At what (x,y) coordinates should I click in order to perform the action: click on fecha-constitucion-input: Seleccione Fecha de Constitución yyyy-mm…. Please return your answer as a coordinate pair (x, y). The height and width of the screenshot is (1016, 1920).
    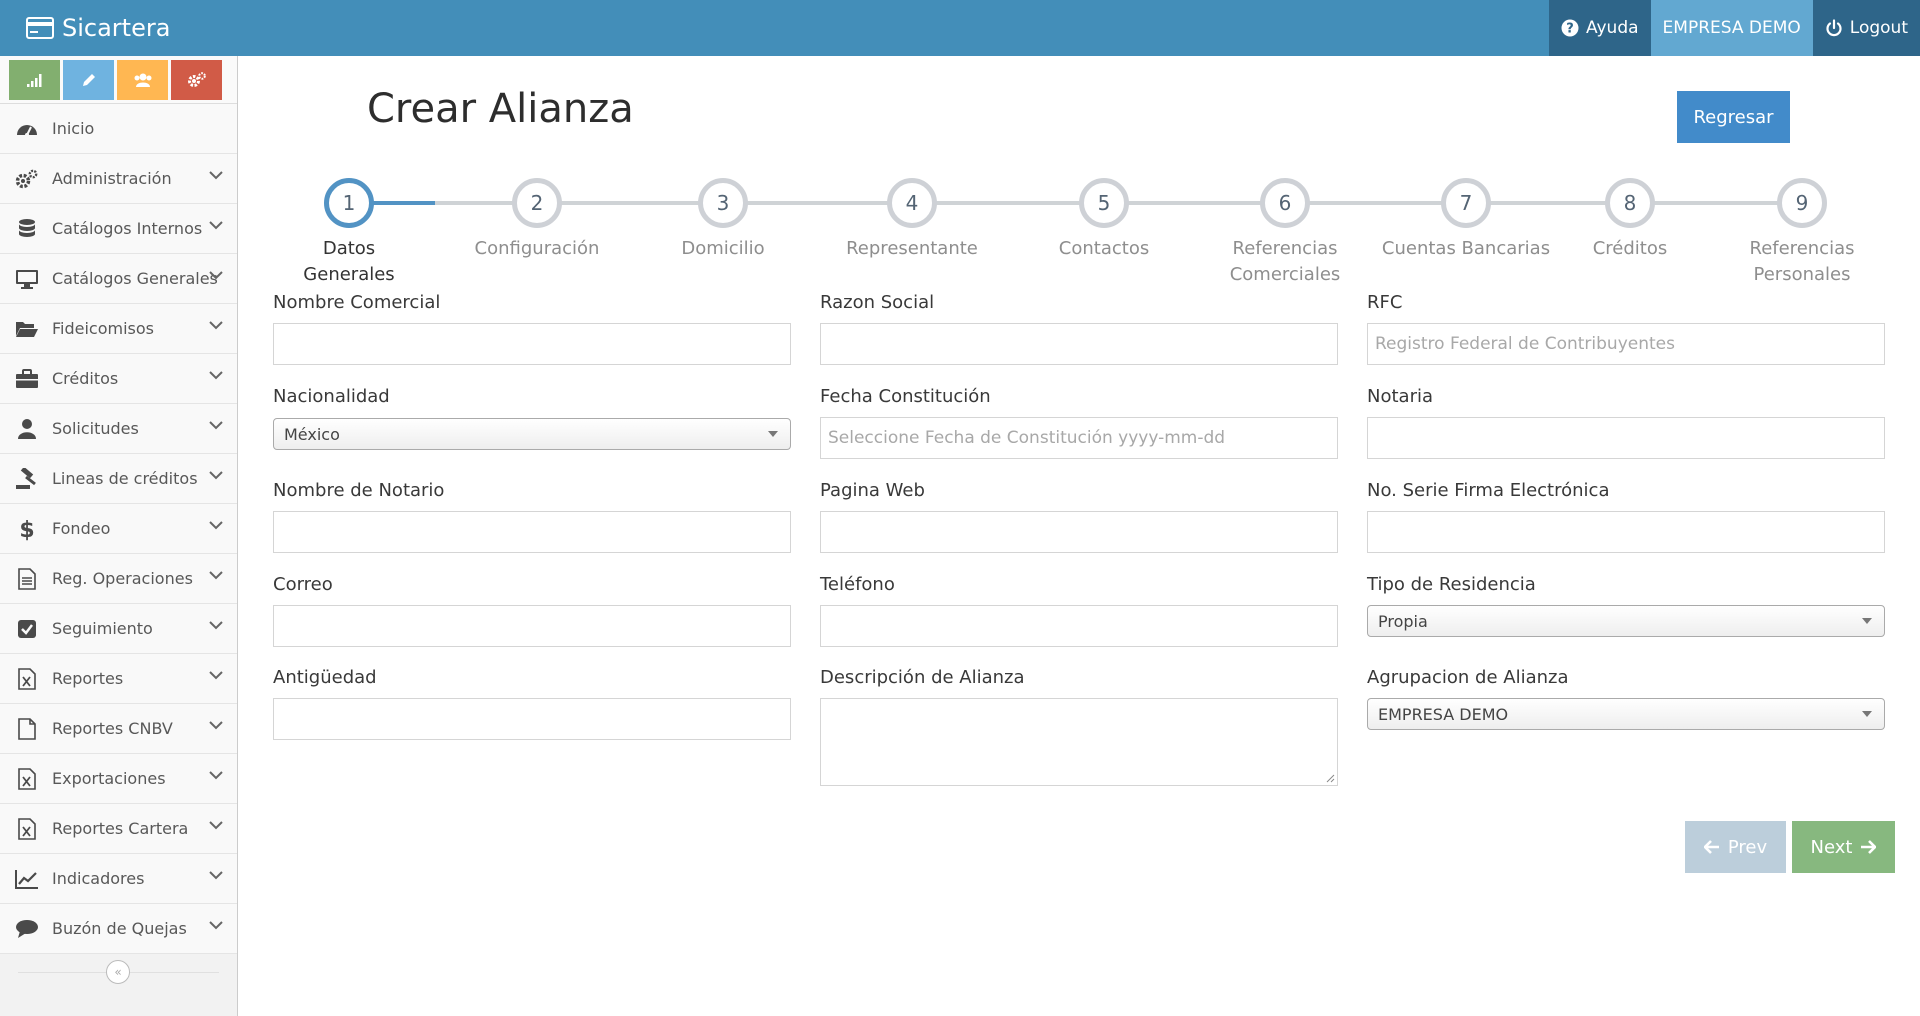
    Looking at the image, I should click on (1079, 438).